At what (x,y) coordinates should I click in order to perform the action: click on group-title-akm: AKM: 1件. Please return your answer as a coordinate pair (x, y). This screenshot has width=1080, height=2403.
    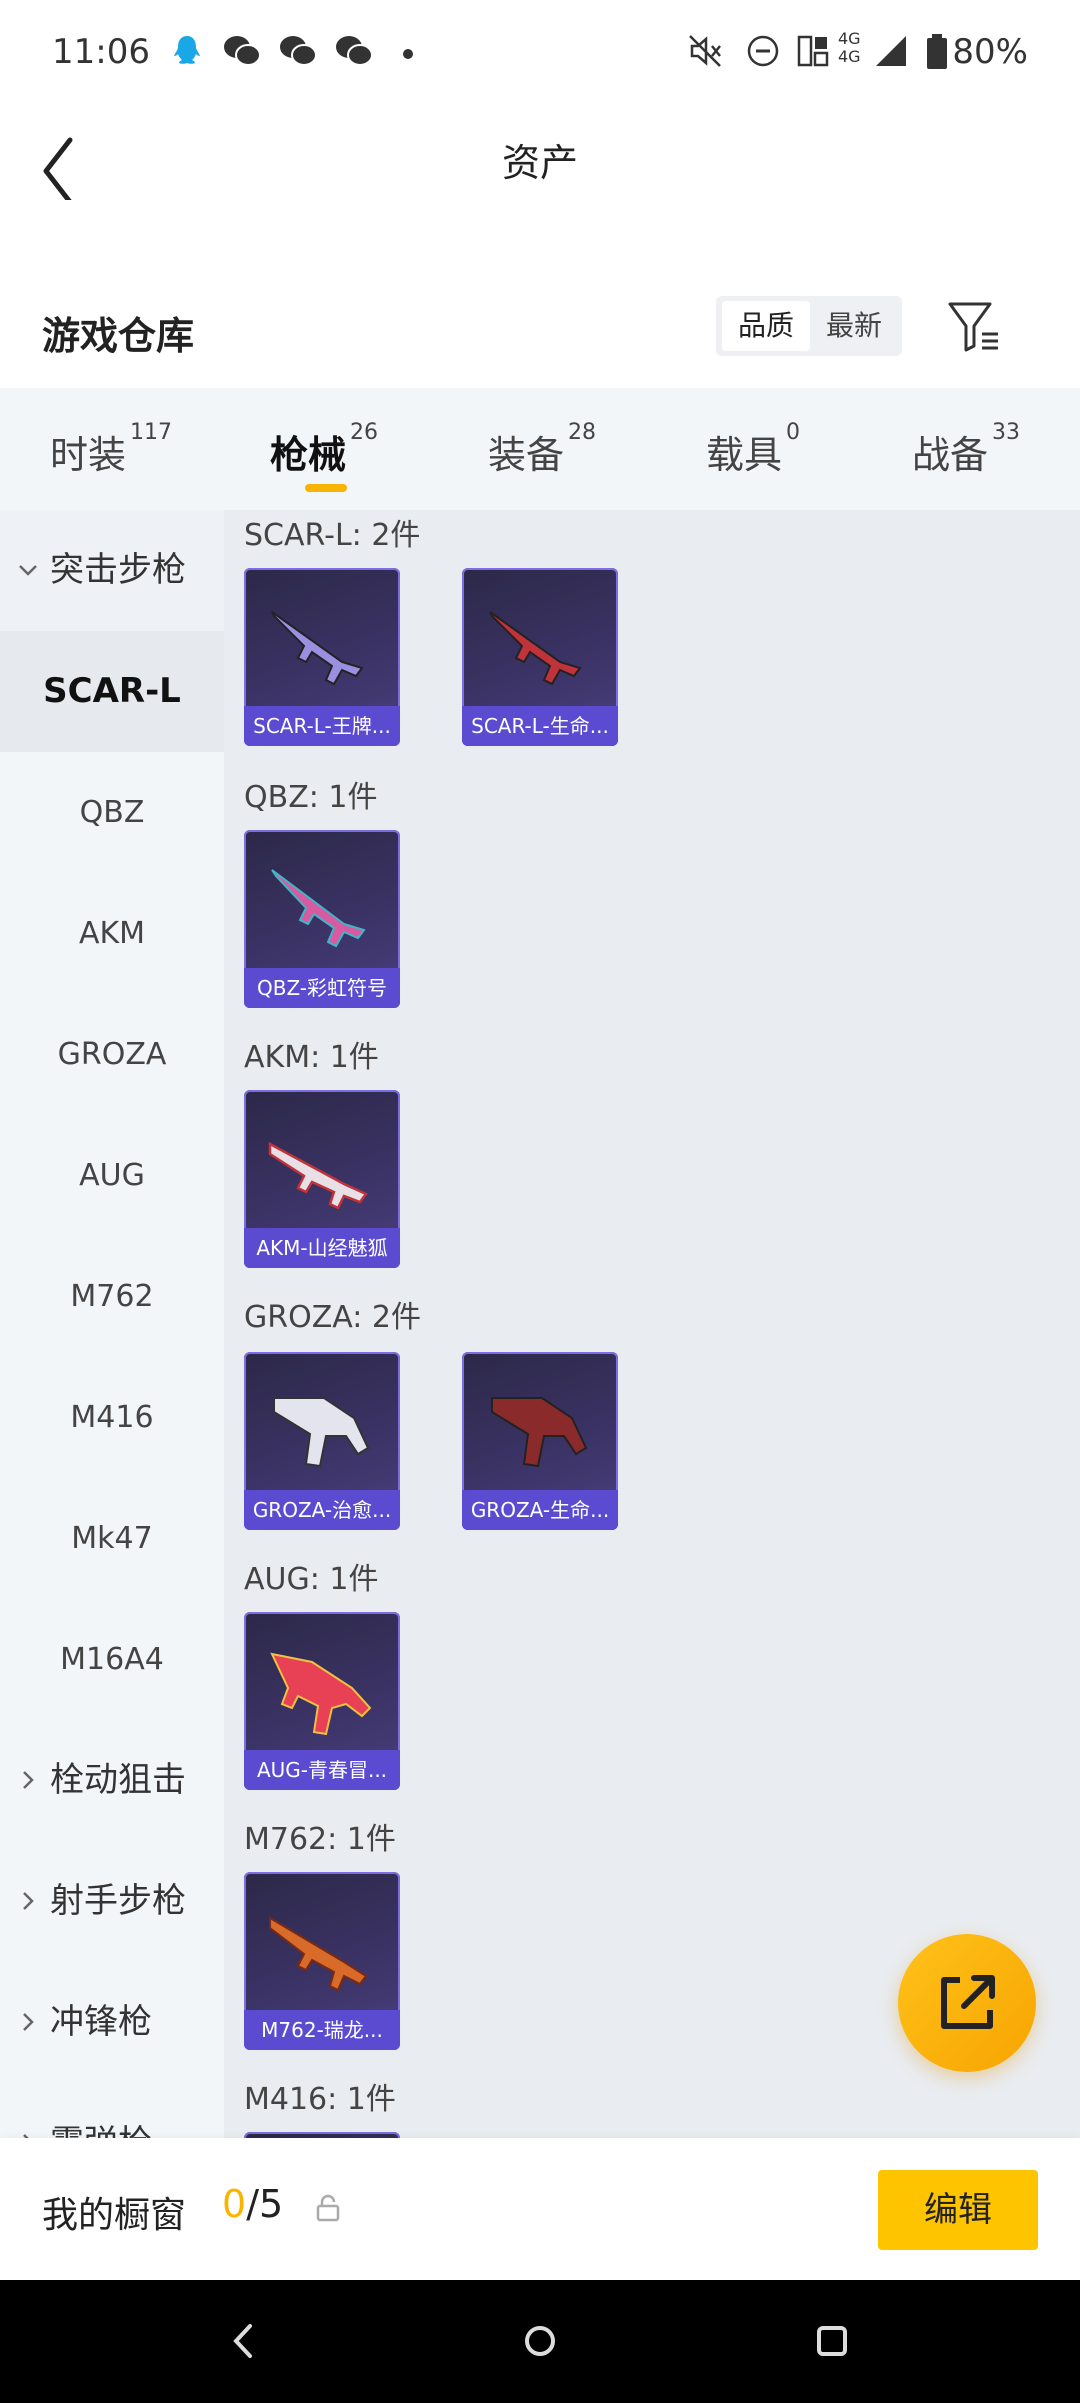
    Looking at the image, I should click on (311, 1057).